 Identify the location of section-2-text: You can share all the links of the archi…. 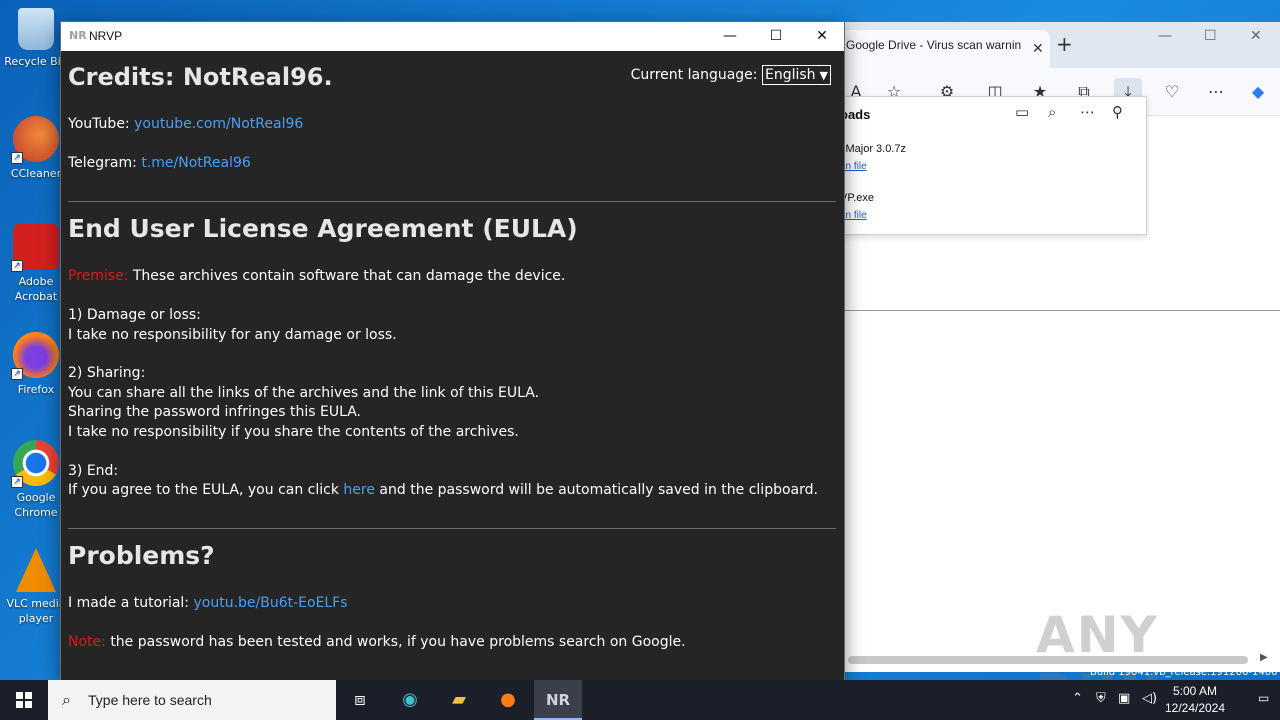
(304, 393).